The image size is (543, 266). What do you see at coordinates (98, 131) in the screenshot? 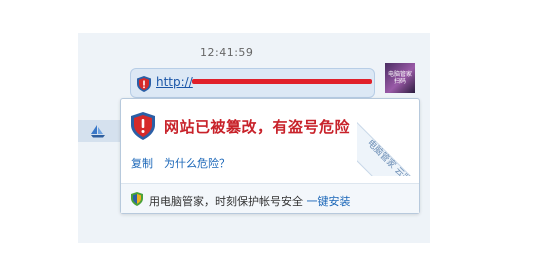
I see `sail-icon` at bounding box center [98, 131].